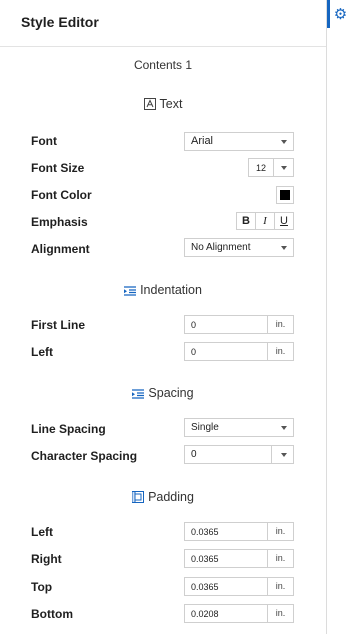  What do you see at coordinates (58, 325) in the screenshot?
I see `first-line-label: First Line` at bounding box center [58, 325].